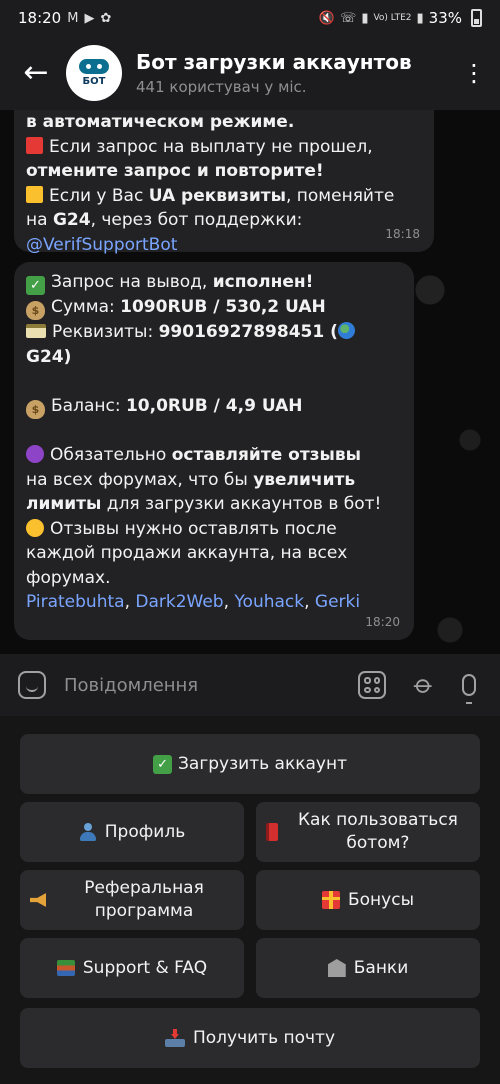 The width and height of the screenshot is (500, 1084). What do you see at coordinates (175, 171) in the screenshot?
I see `message-text: отмените запрос и повторите!` at bounding box center [175, 171].